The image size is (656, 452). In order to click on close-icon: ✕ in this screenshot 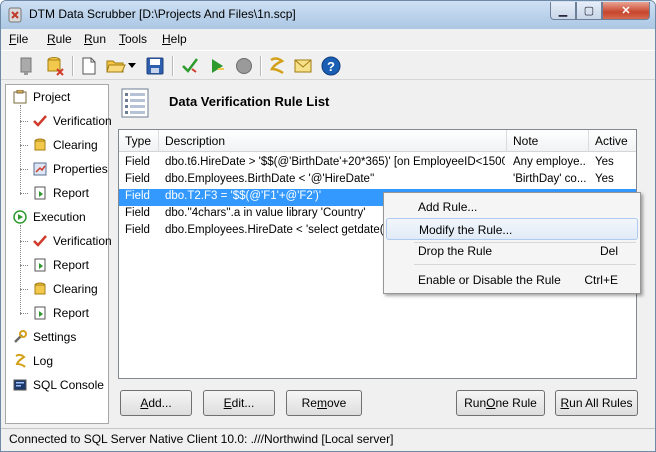, I will do `click(626, 11)`.